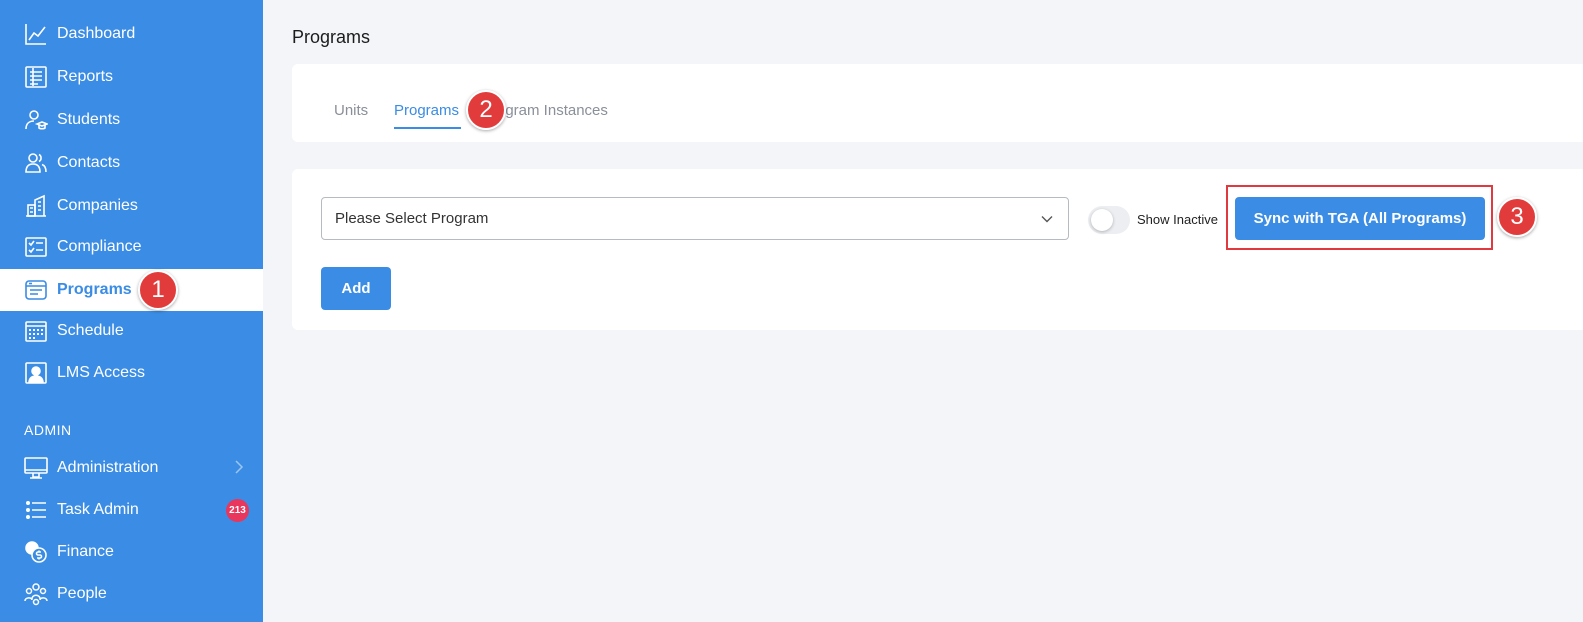 The height and width of the screenshot is (622, 1583). Describe the element at coordinates (36, 552) in the screenshot. I see `coins-icon` at that location.